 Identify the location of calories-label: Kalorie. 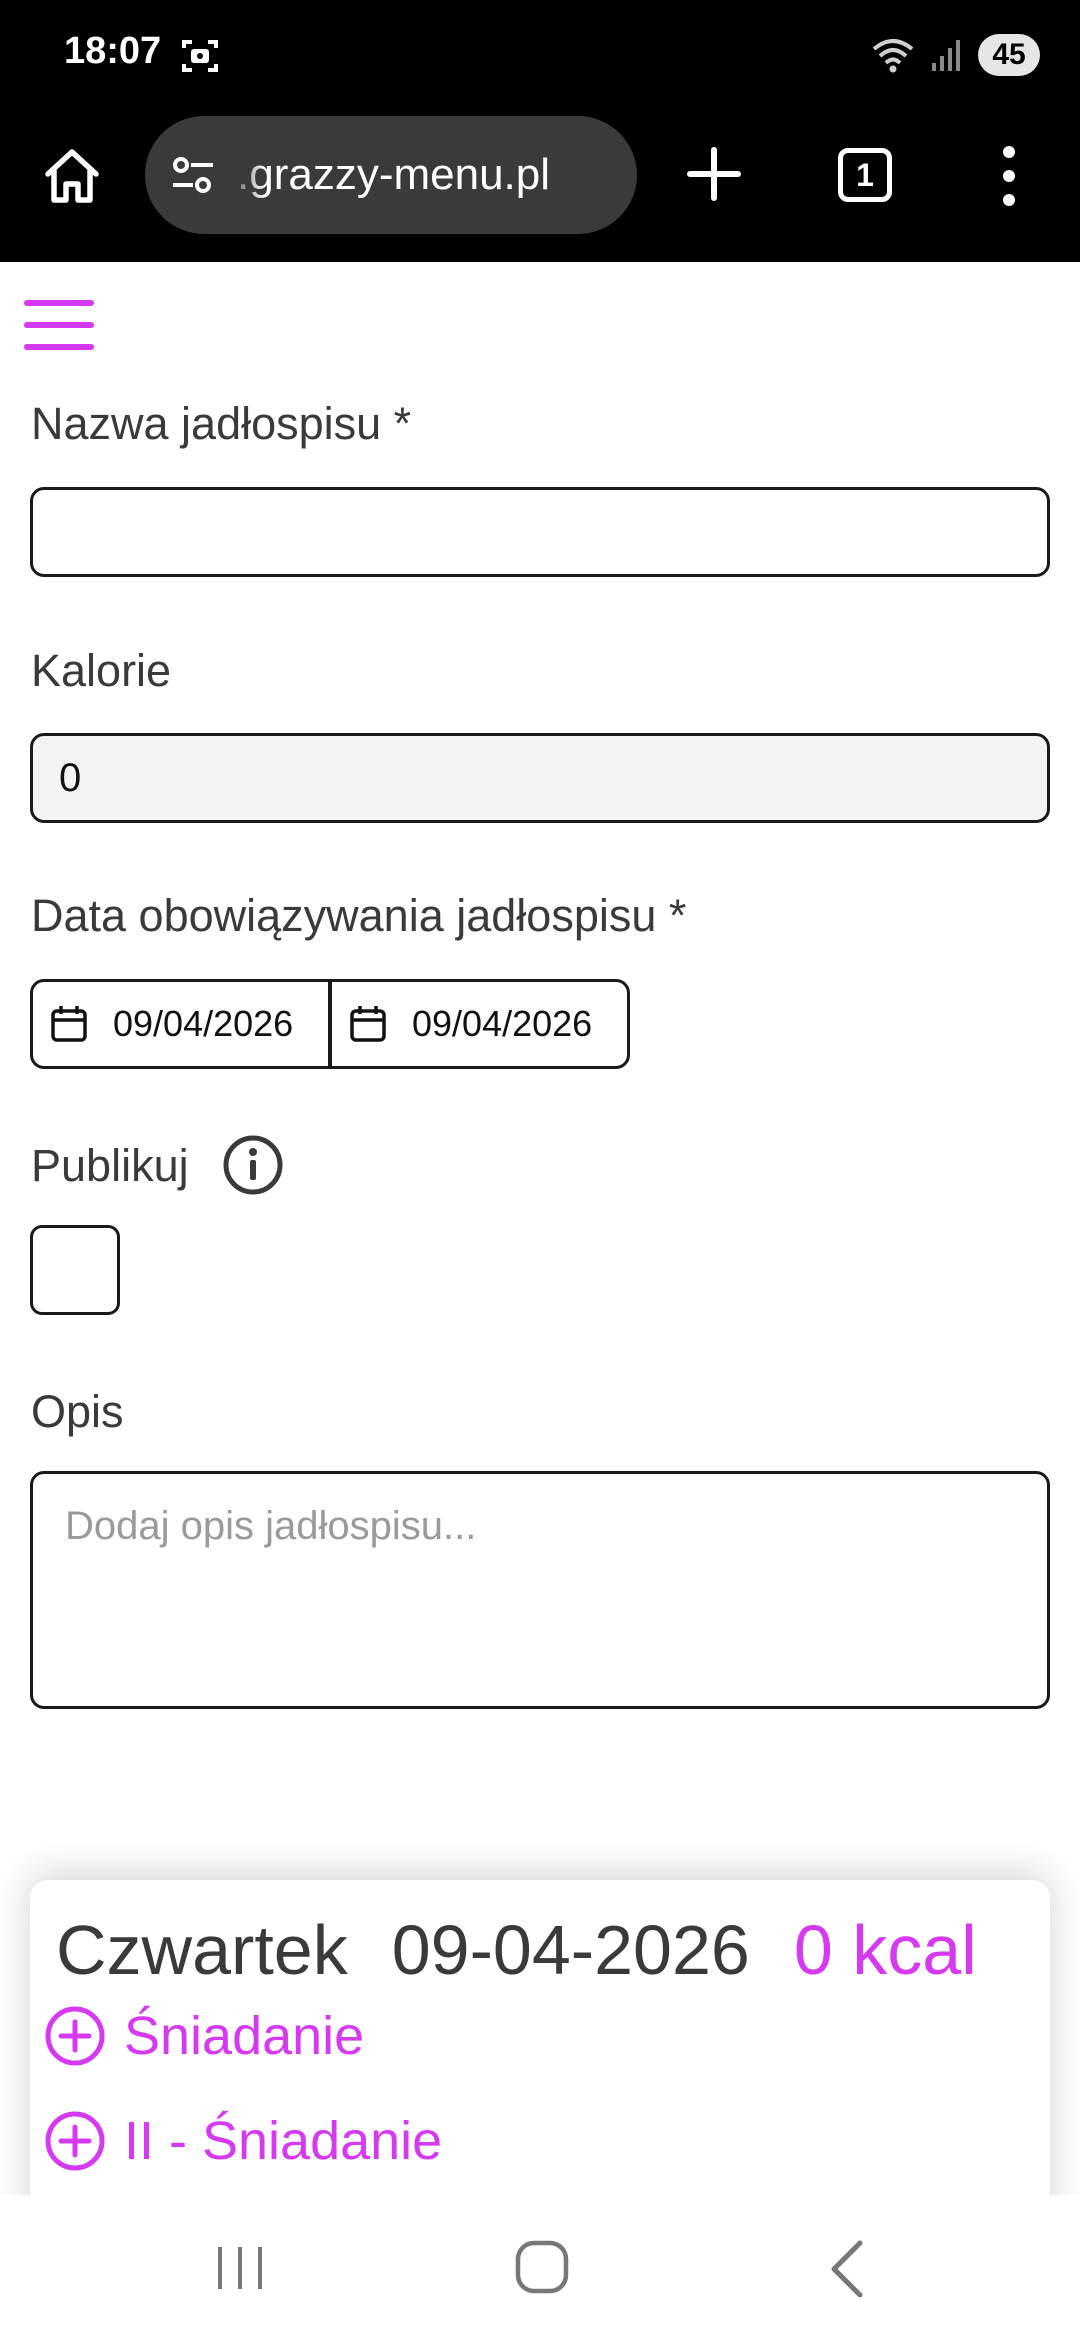
(101, 670).